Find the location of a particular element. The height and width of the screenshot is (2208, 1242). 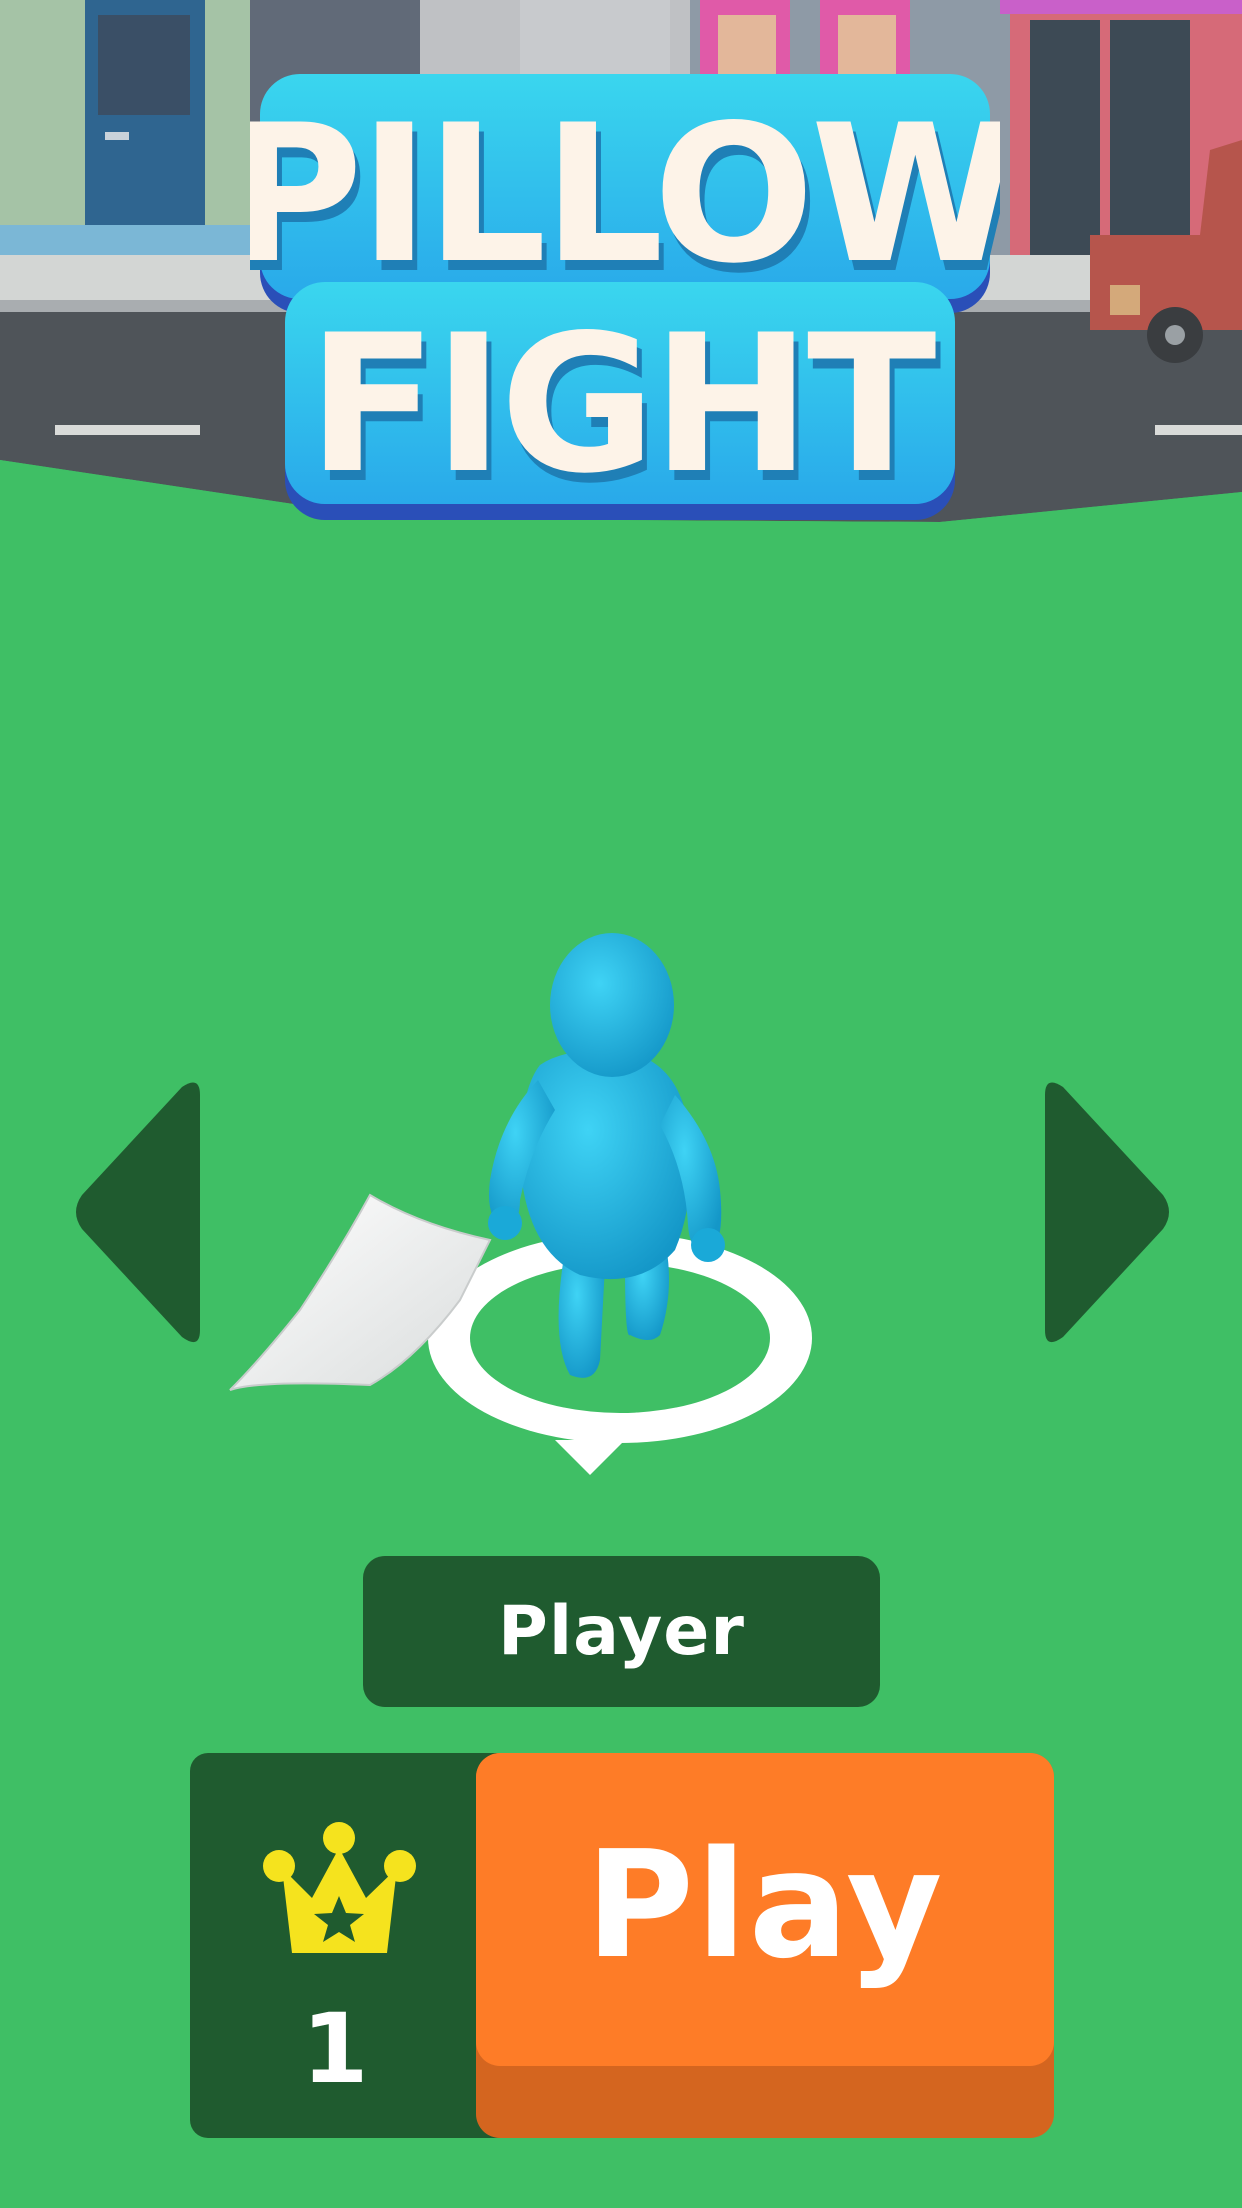

title-line-1: PILLOW is located at coordinates (625, 194).